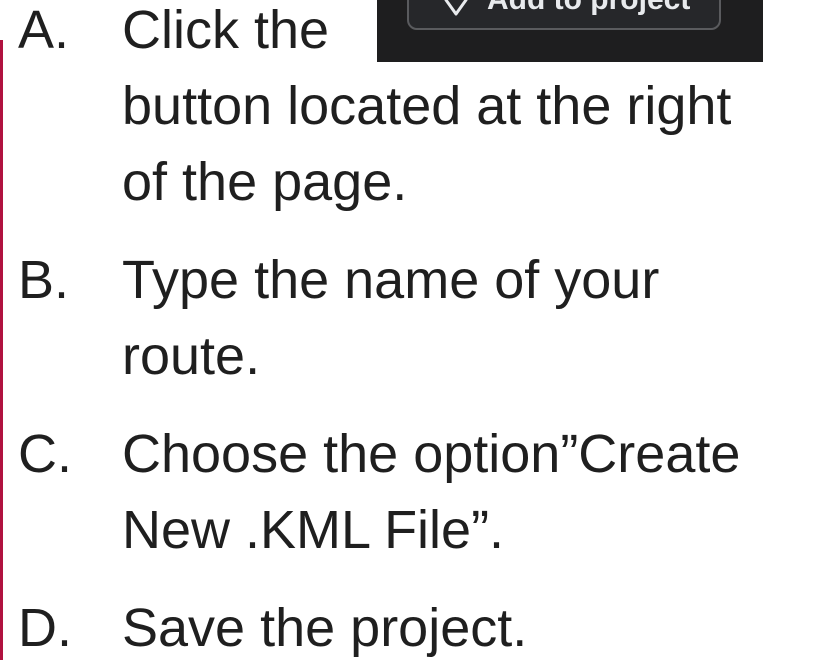 This screenshot has width=838, height=660. Describe the element at coordinates (325, 628) in the screenshot. I see `step-line: Save the project.` at that location.